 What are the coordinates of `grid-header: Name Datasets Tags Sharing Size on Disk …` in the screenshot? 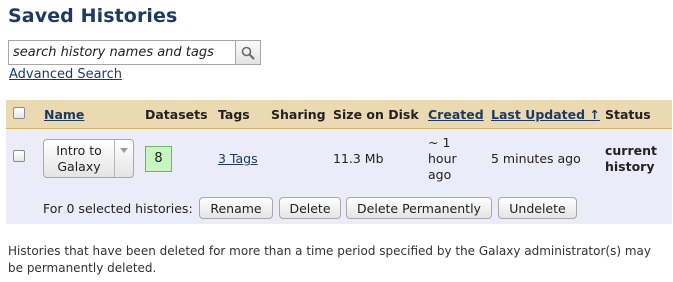 It's located at (339, 114).